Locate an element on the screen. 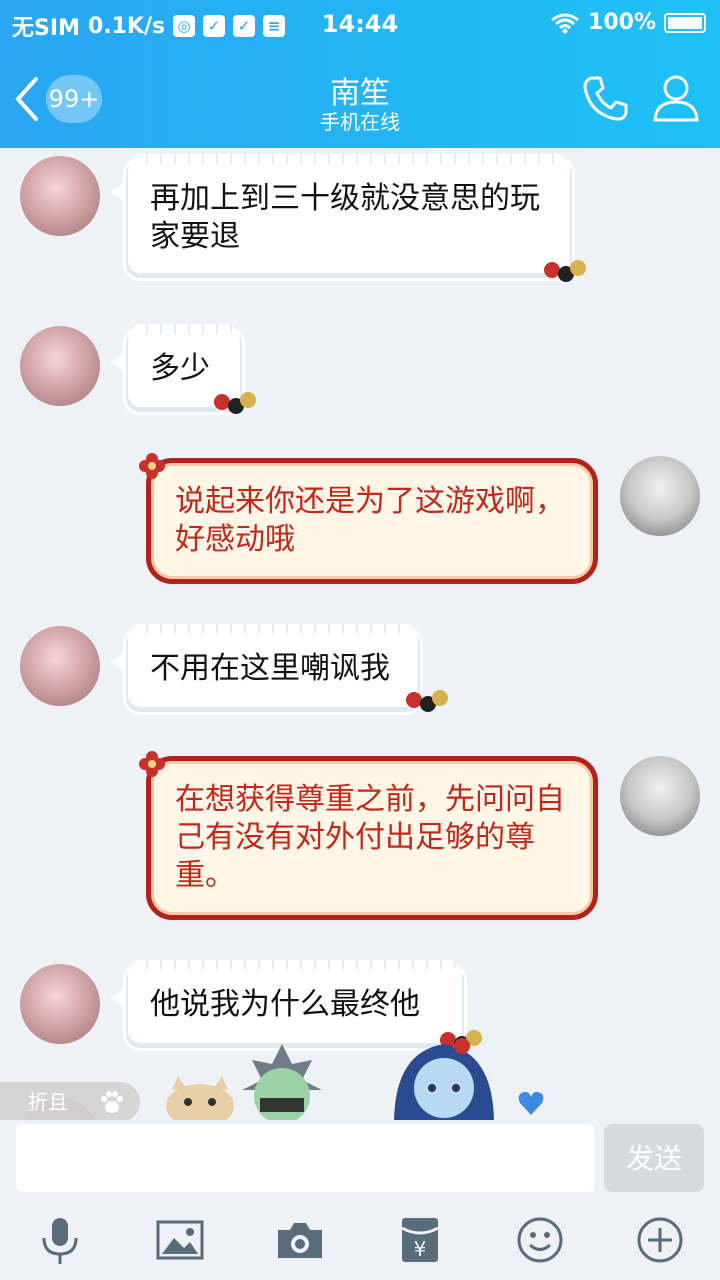 The height and width of the screenshot is (1280, 720). fold-button: 折且 is located at coordinates (70, 1102).